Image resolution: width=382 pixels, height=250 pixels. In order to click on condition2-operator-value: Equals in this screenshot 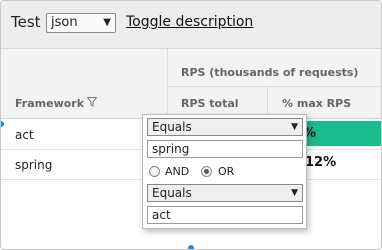, I will do `click(172, 193)`.